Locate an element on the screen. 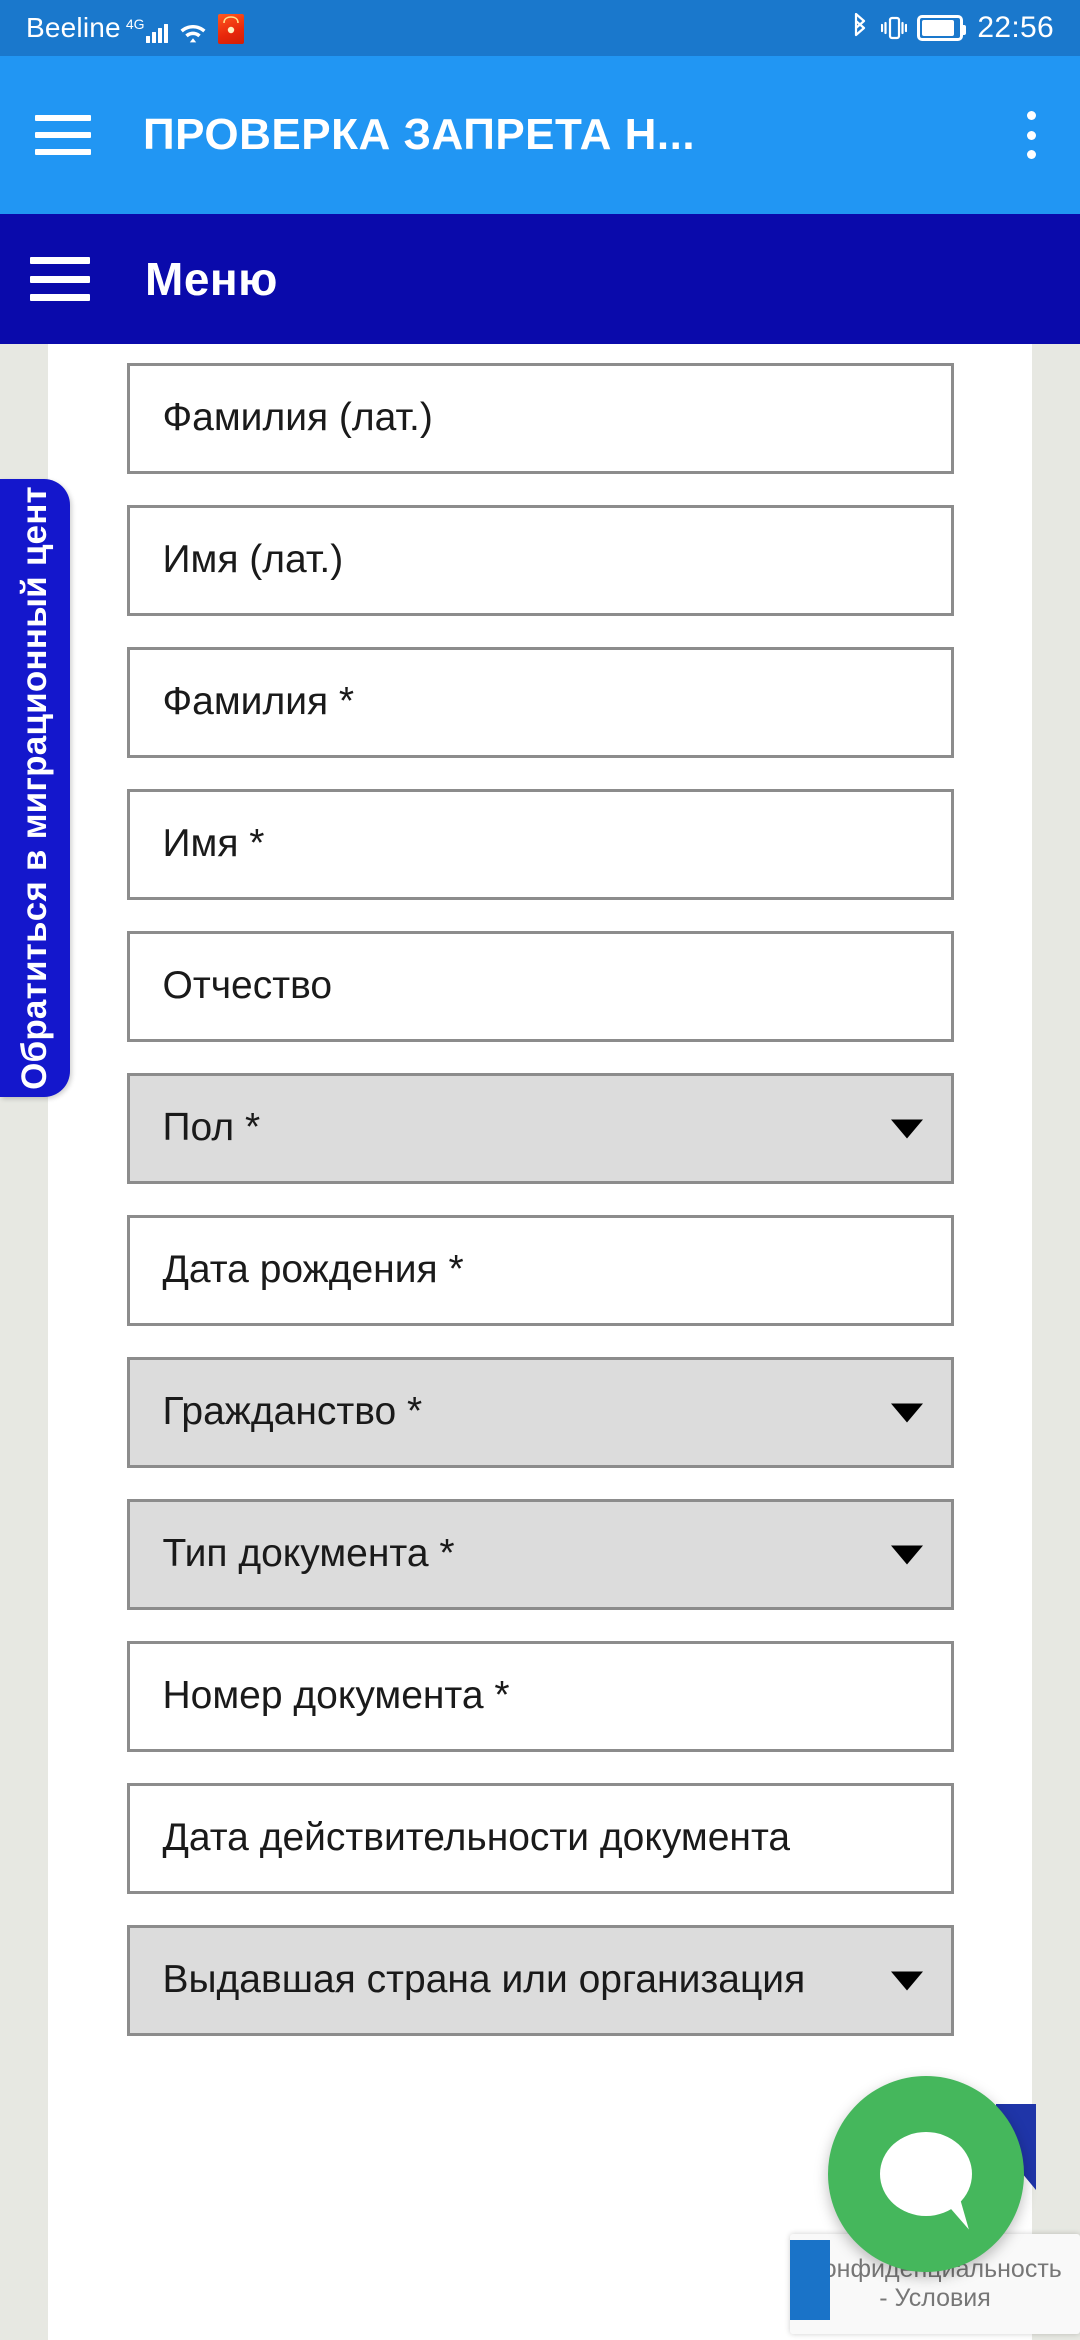  form-input: Фамилия (лат.) is located at coordinates (540, 418).